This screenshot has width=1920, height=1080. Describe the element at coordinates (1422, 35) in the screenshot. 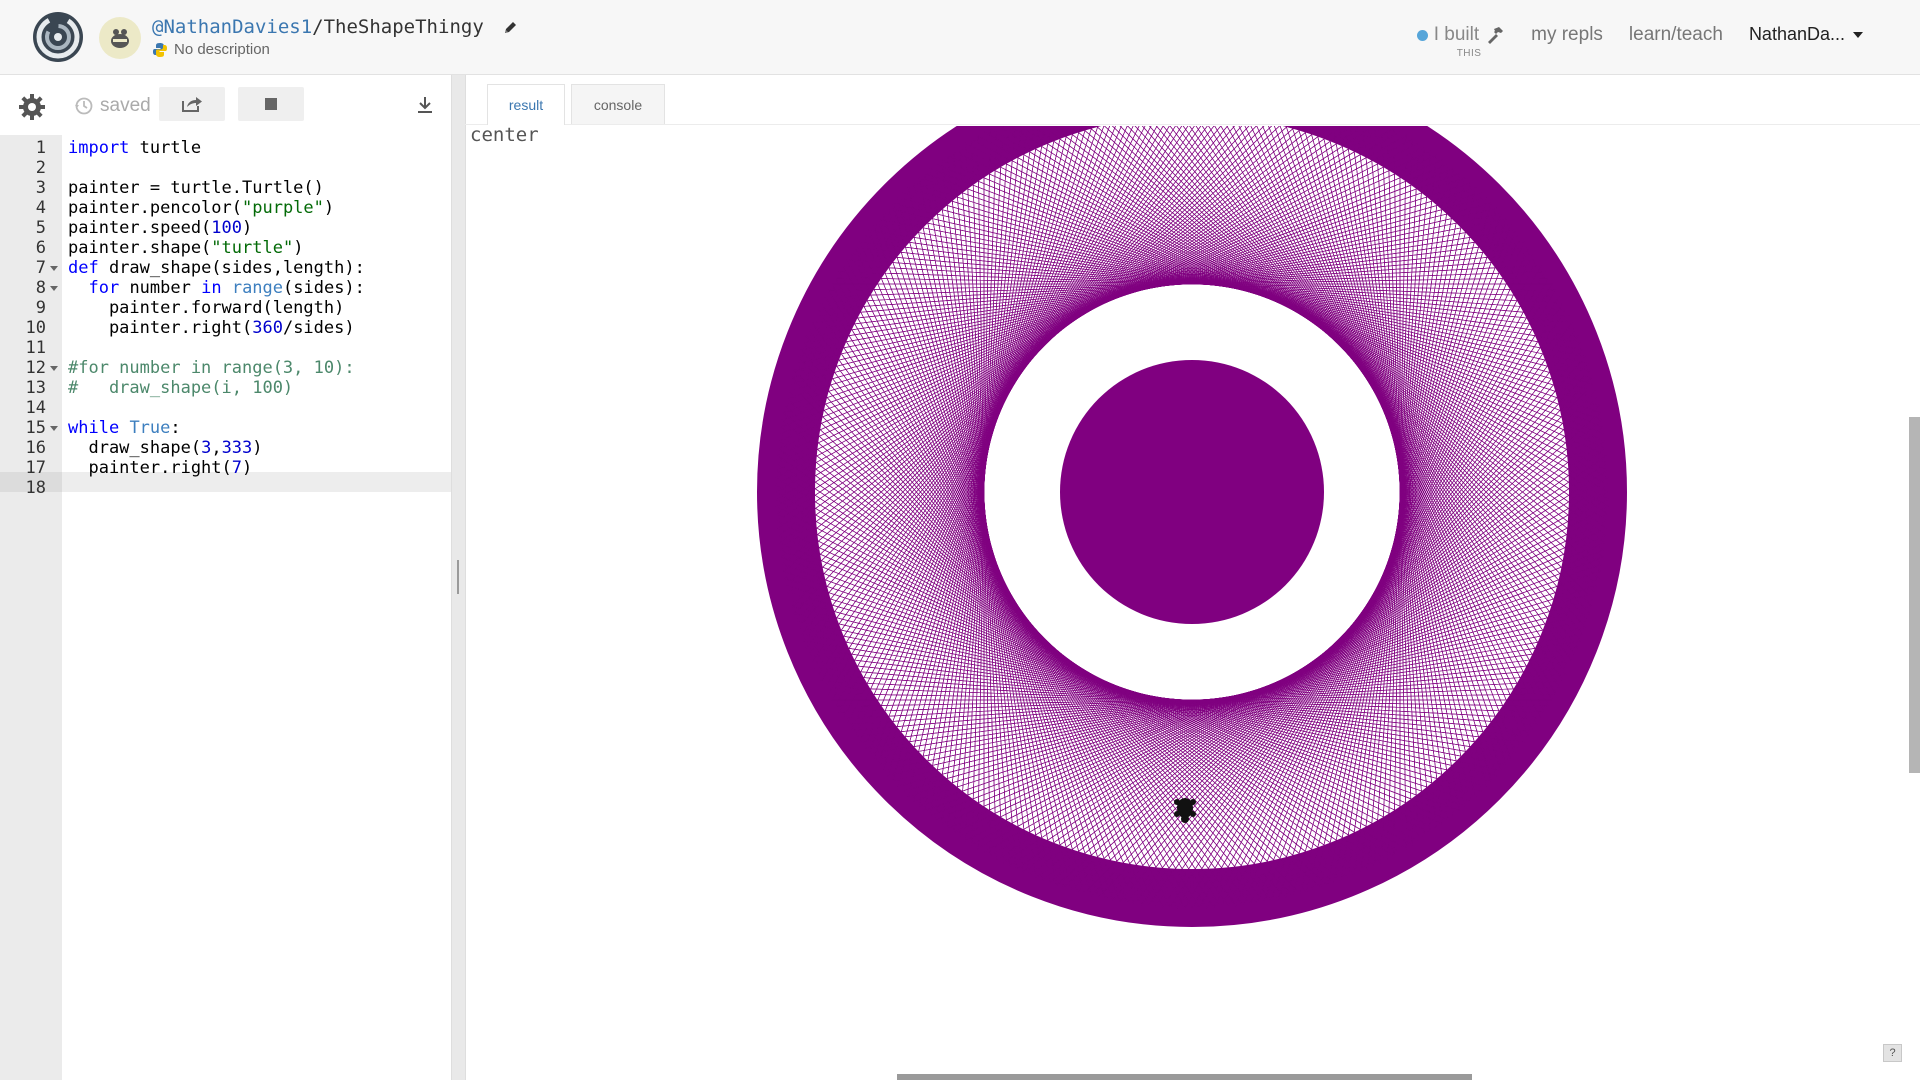

I see `status-dot` at that location.